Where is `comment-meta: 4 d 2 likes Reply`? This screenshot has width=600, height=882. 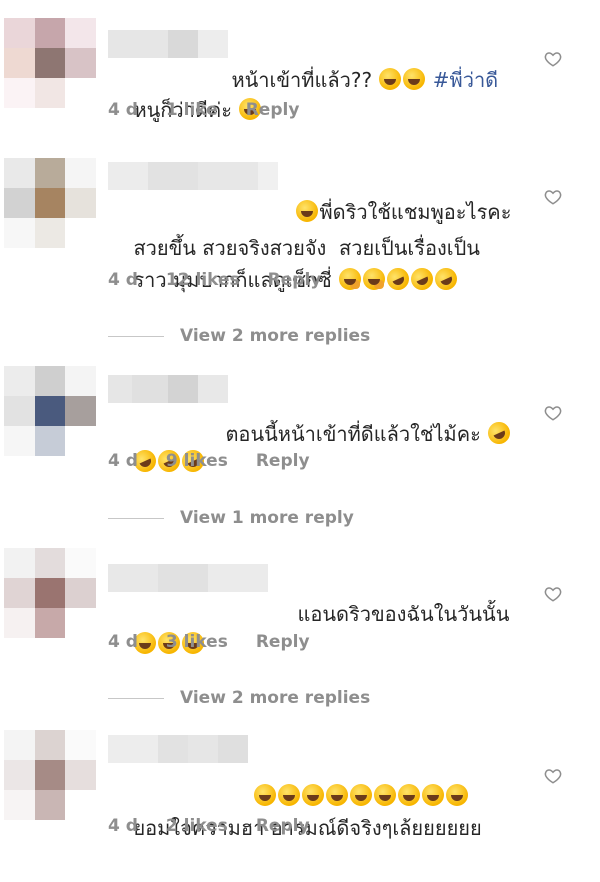 comment-meta: 4 d 2 likes Reply is located at coordinates (209, 826).